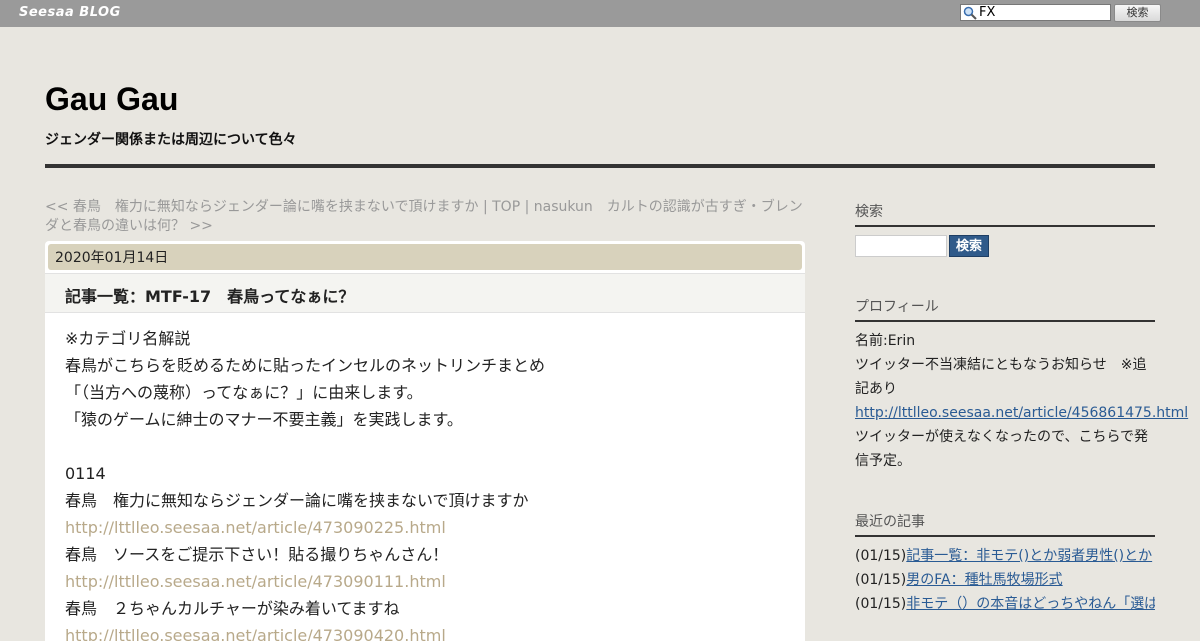 This screenshot has width=1200, height=641. I want to click on blog-title: Gau Gau, so click(111, 99).